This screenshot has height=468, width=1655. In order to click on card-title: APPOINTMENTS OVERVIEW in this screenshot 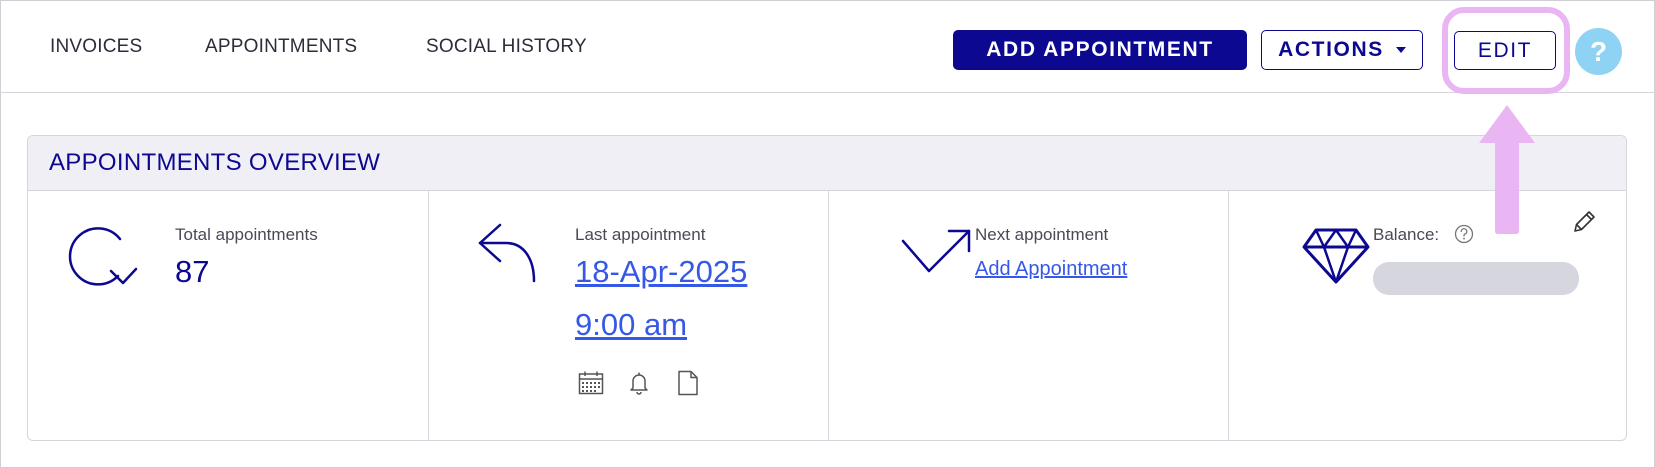, I will do `click(215, 162)`.